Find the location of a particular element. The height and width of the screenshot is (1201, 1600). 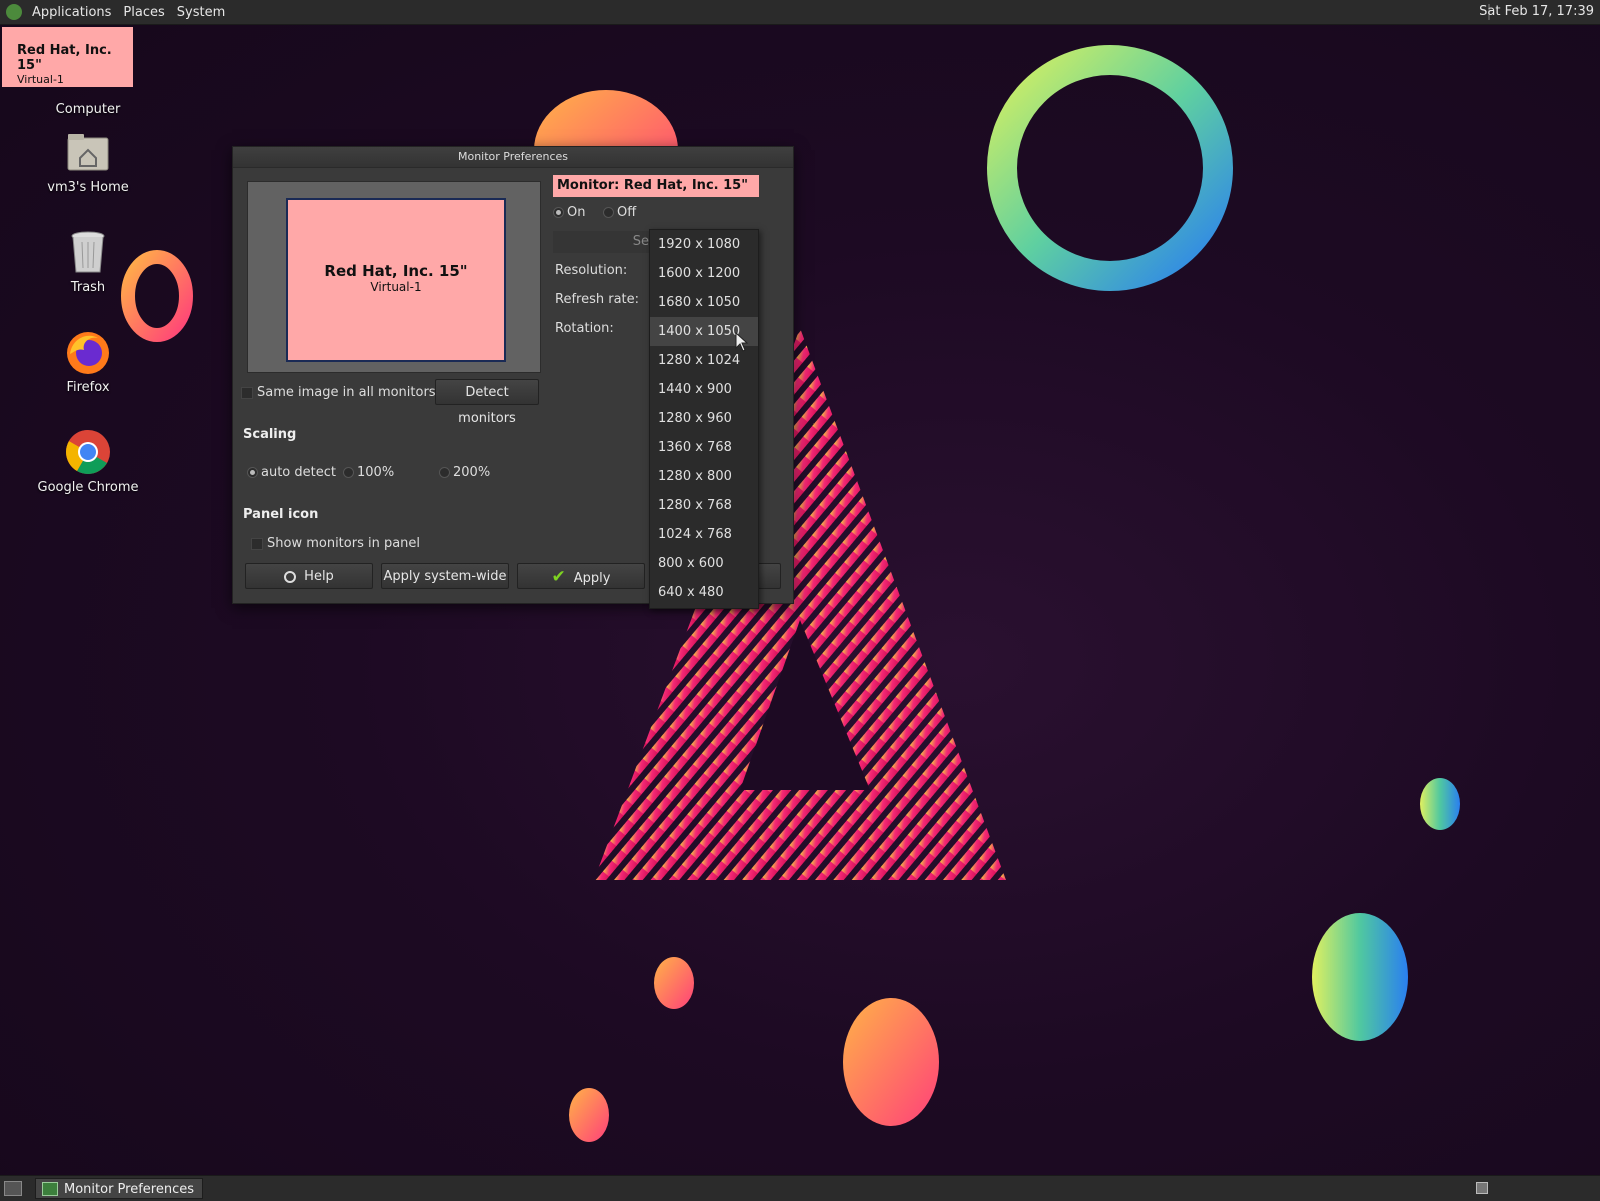

resolution-option: 640 x 480 is located at coordinates (704, 592).